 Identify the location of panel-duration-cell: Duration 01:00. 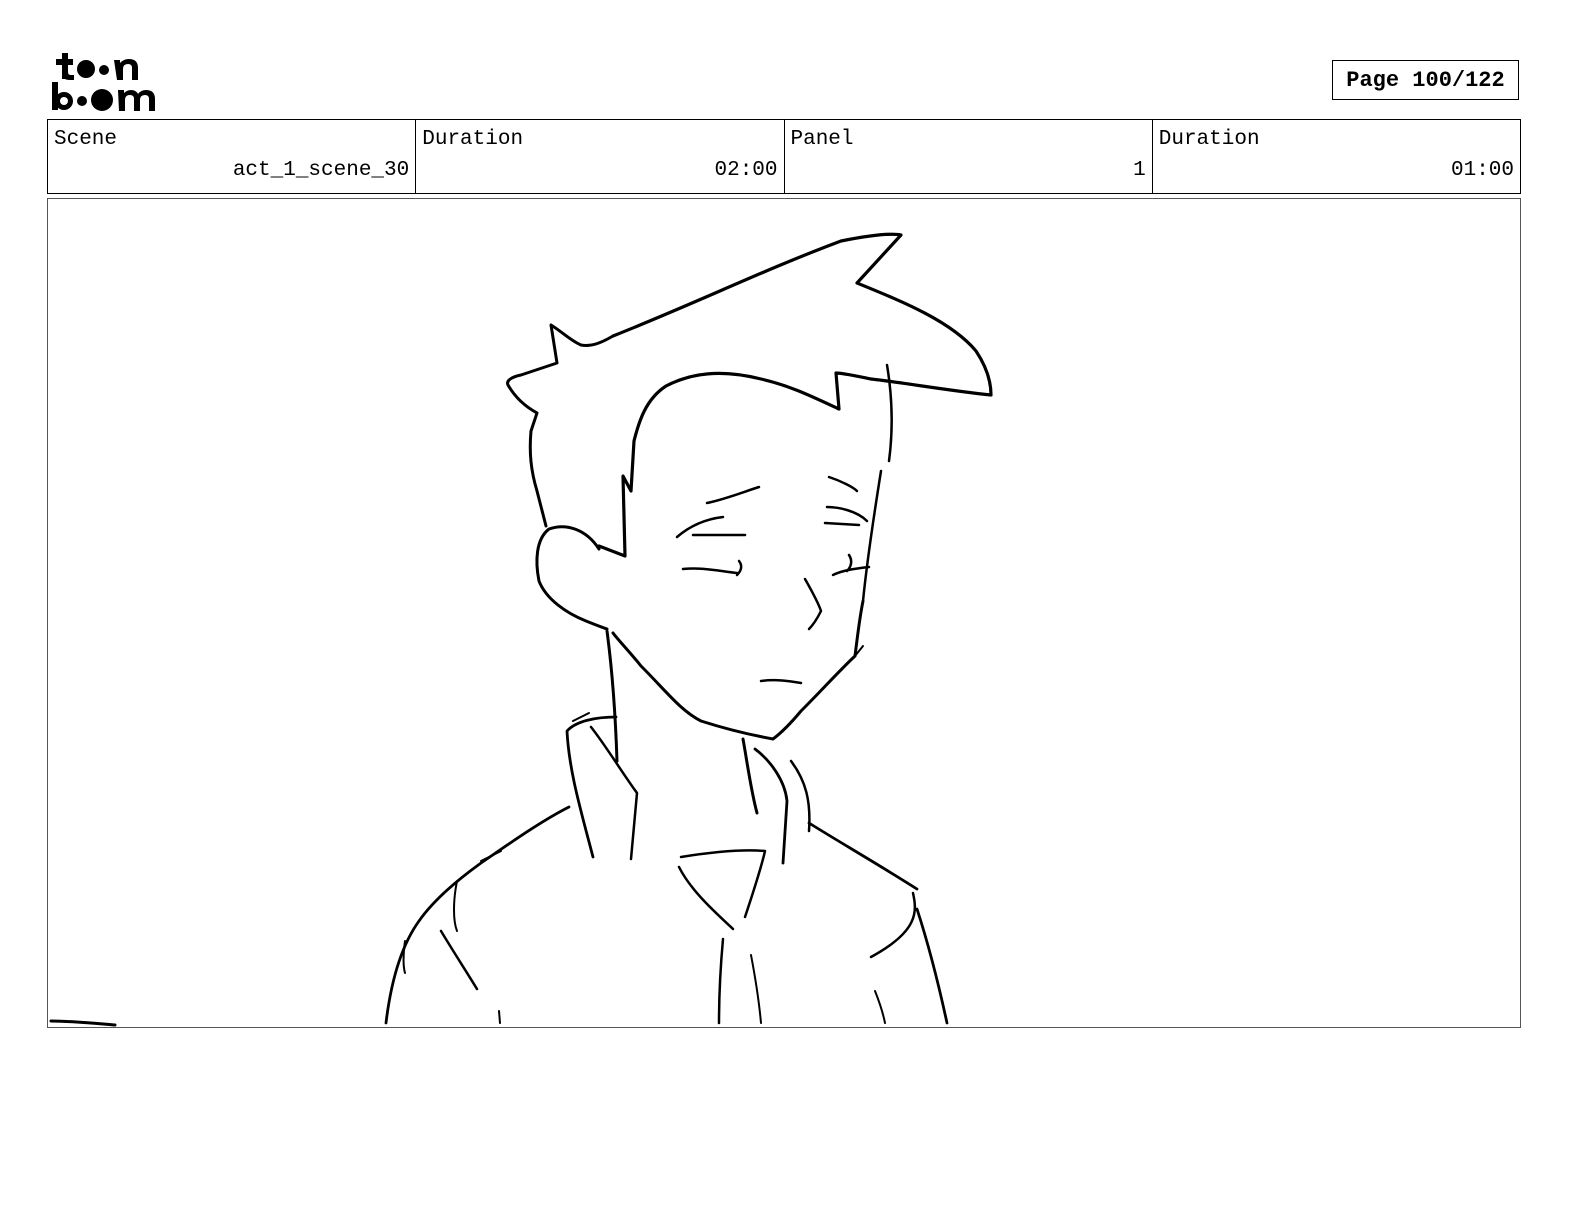
(1336, 156).